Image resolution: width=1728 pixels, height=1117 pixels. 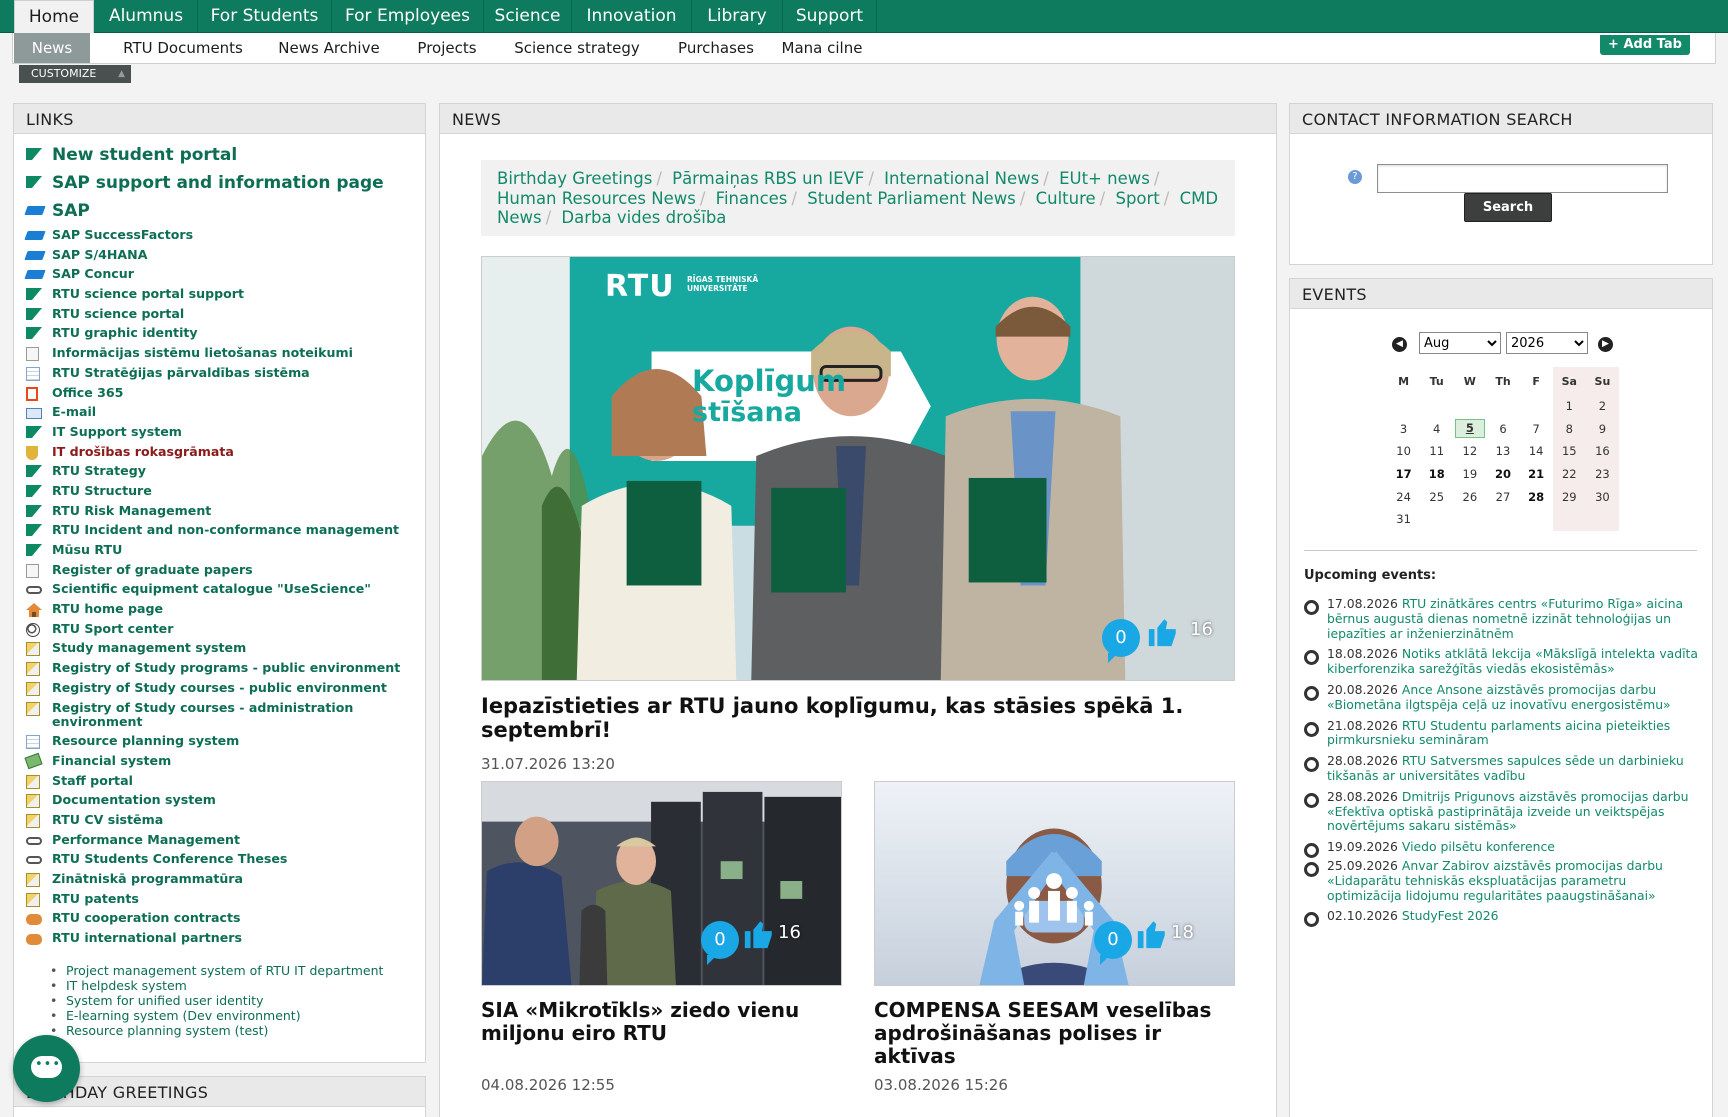 I want to click on calendar-day: 30, so click(x=1602, y=496).